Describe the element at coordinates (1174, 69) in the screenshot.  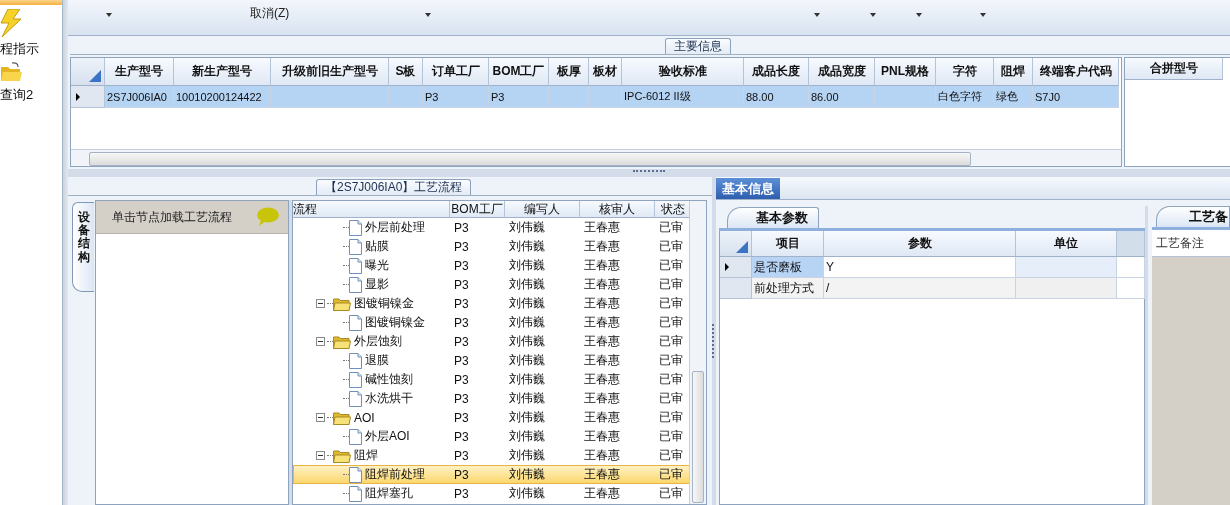
I see `column-header: 合拼型号` at that location.